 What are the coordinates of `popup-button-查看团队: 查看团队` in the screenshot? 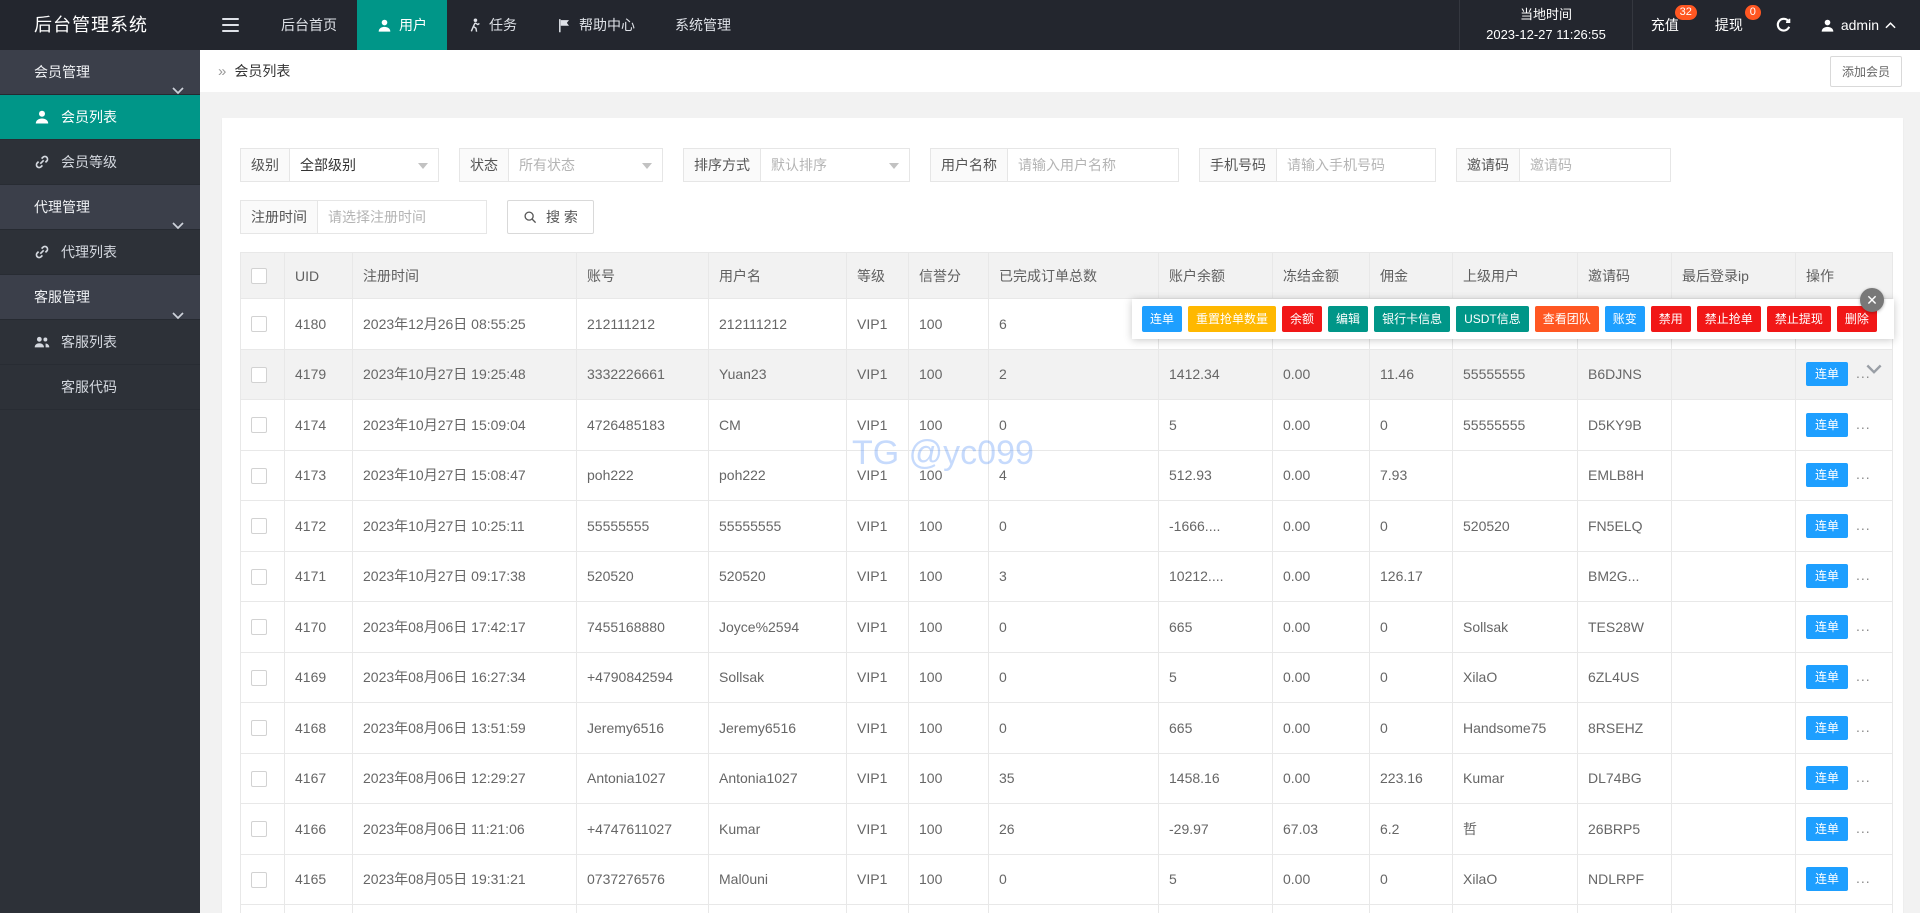 It's located at (1566, 319).